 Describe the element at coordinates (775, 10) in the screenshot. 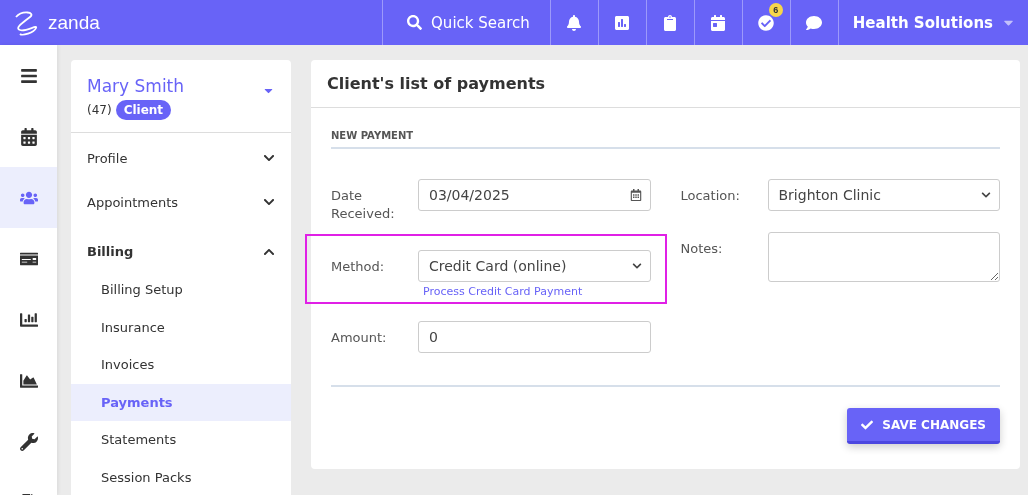

I see `notification-badge: 6` at that location.